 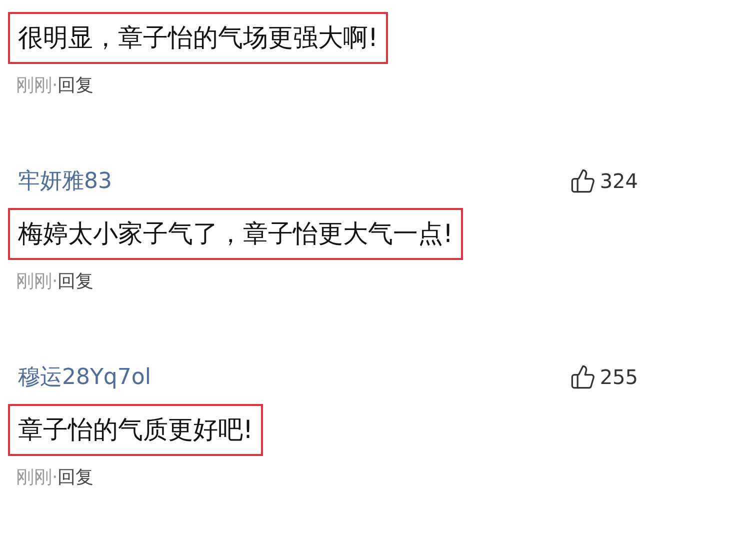 I want to click on username: 穆运28Yq7ol, so click(x=84, y=377).